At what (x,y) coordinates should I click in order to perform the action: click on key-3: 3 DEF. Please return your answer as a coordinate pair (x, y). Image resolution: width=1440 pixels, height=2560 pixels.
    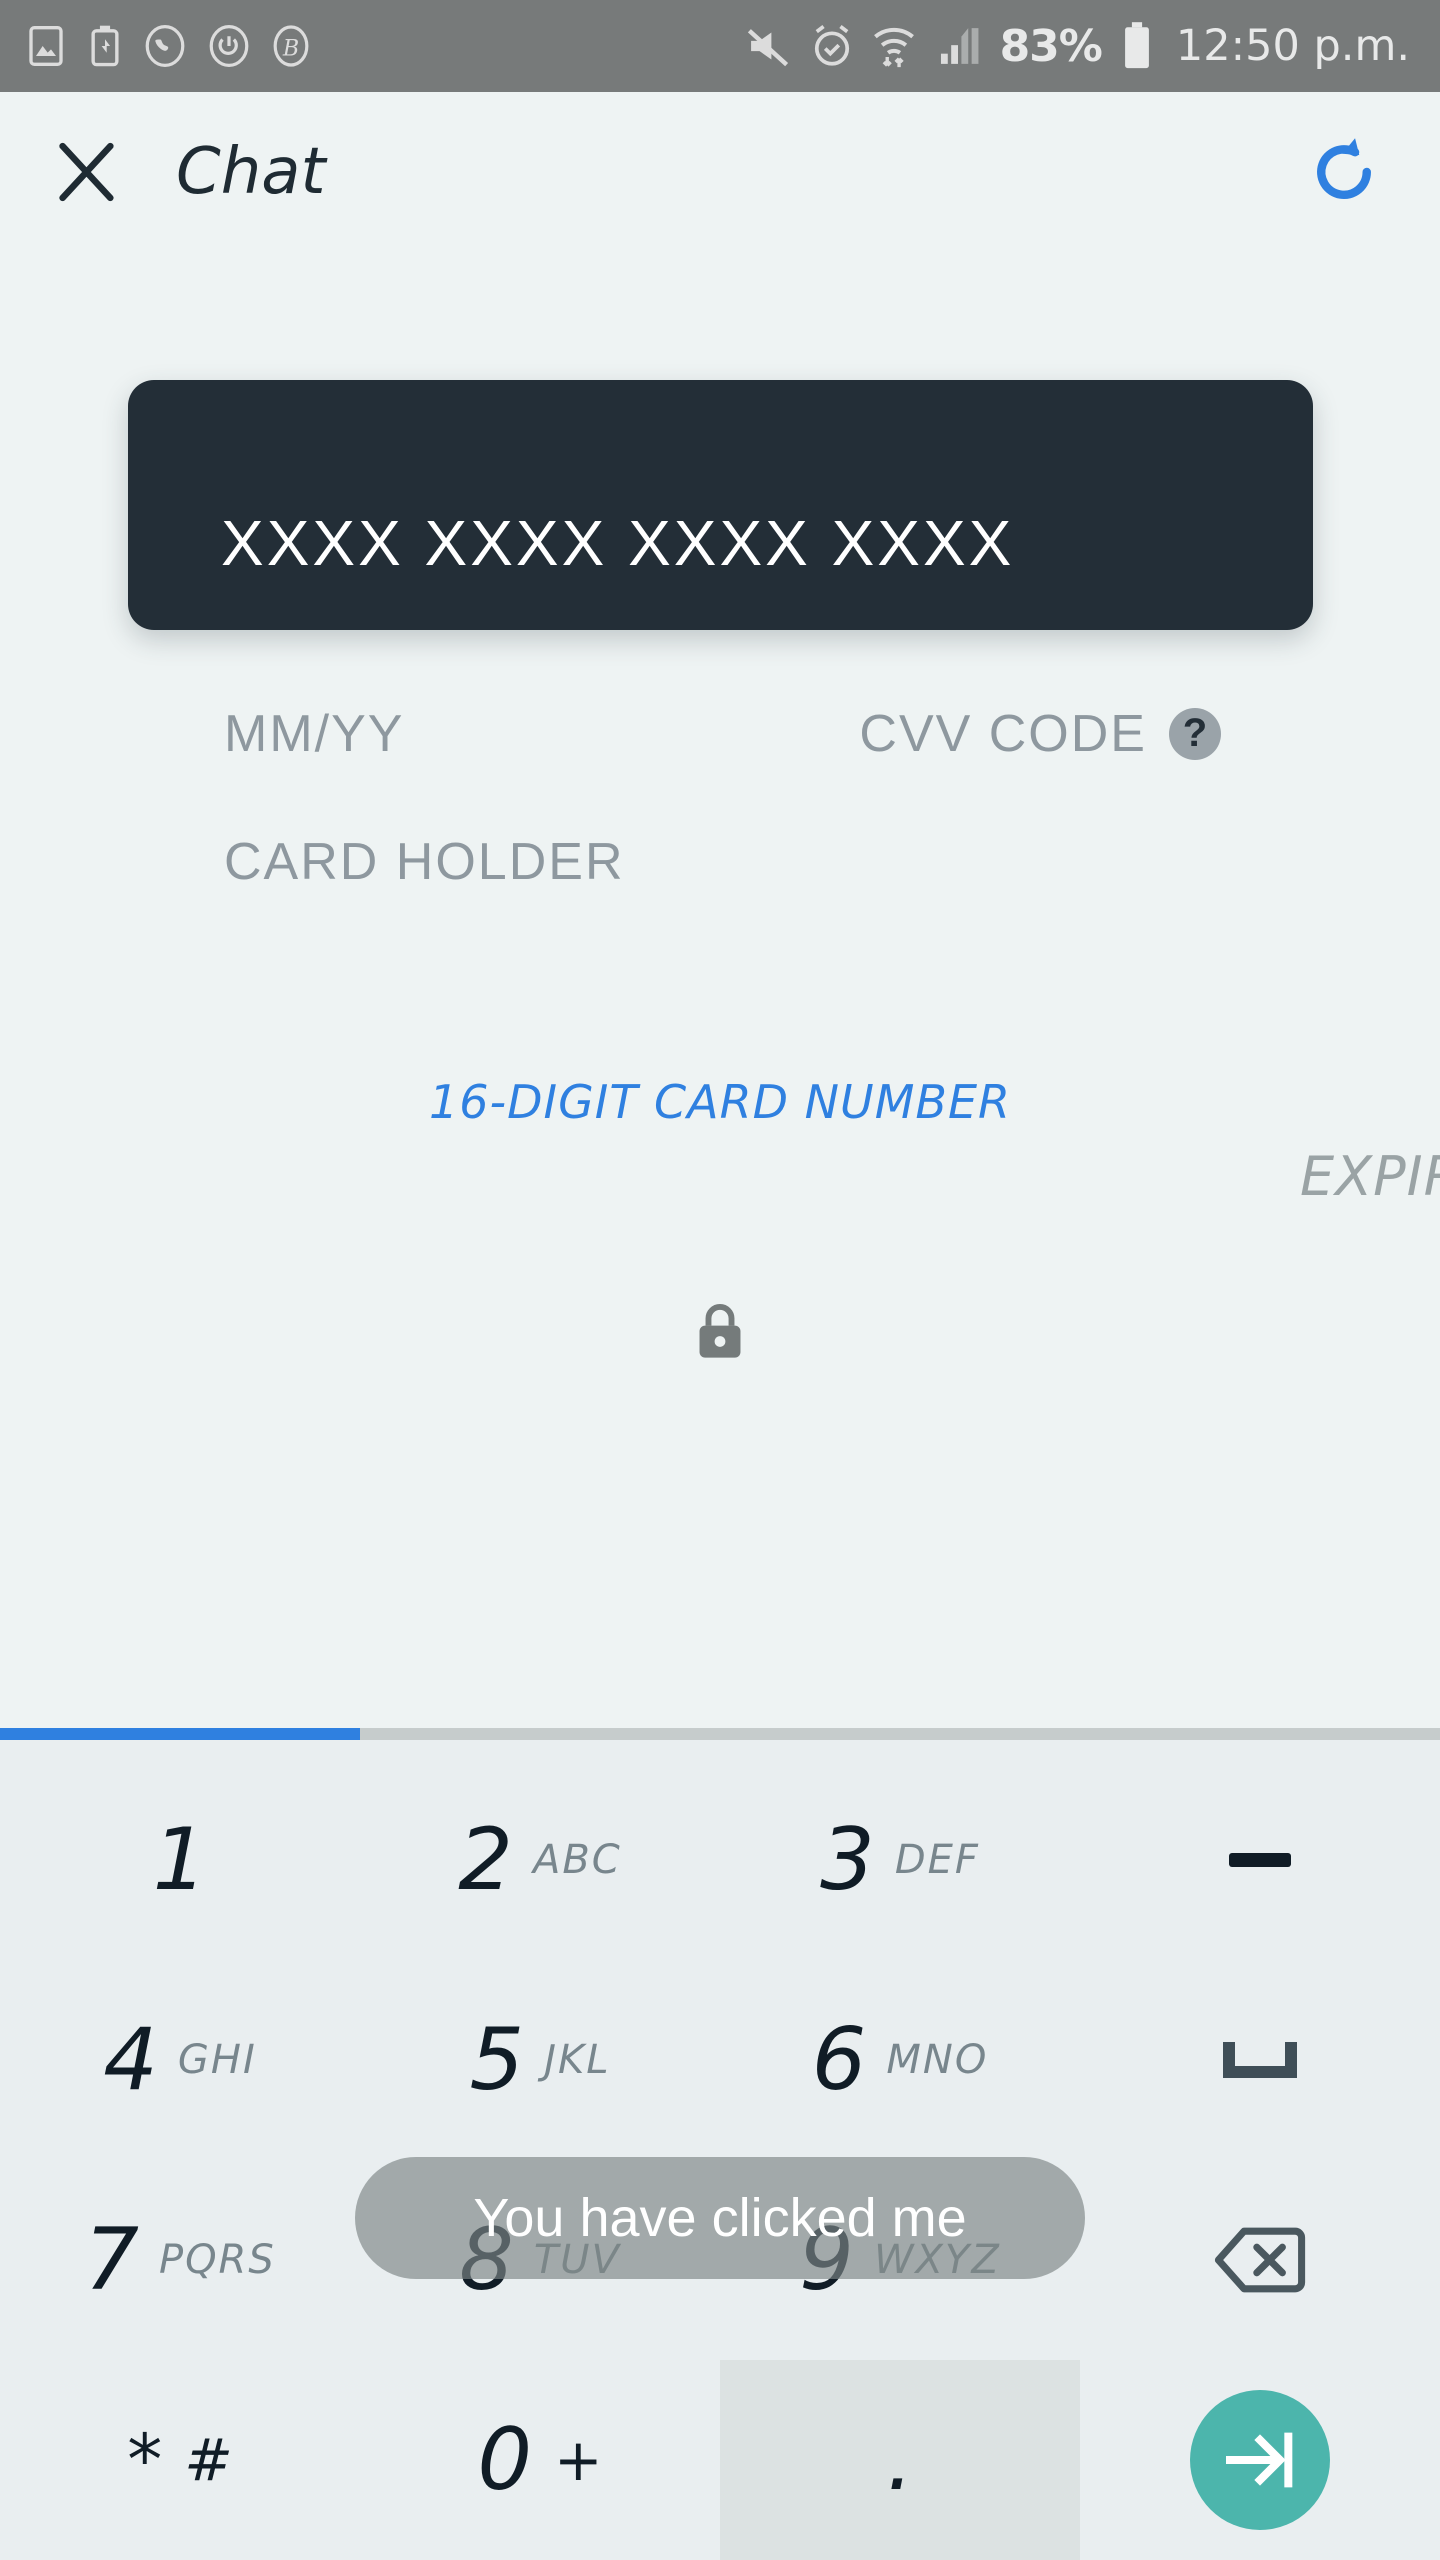
    Looking at the image, I should click on (900, 1860).